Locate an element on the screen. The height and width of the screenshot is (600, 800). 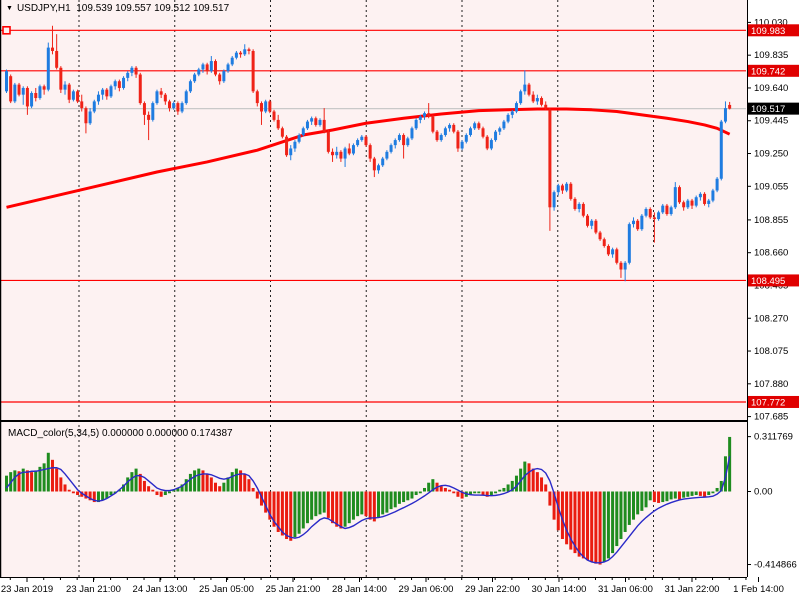
price-badge-label: 108.495 is located at coordinates (768, 281).